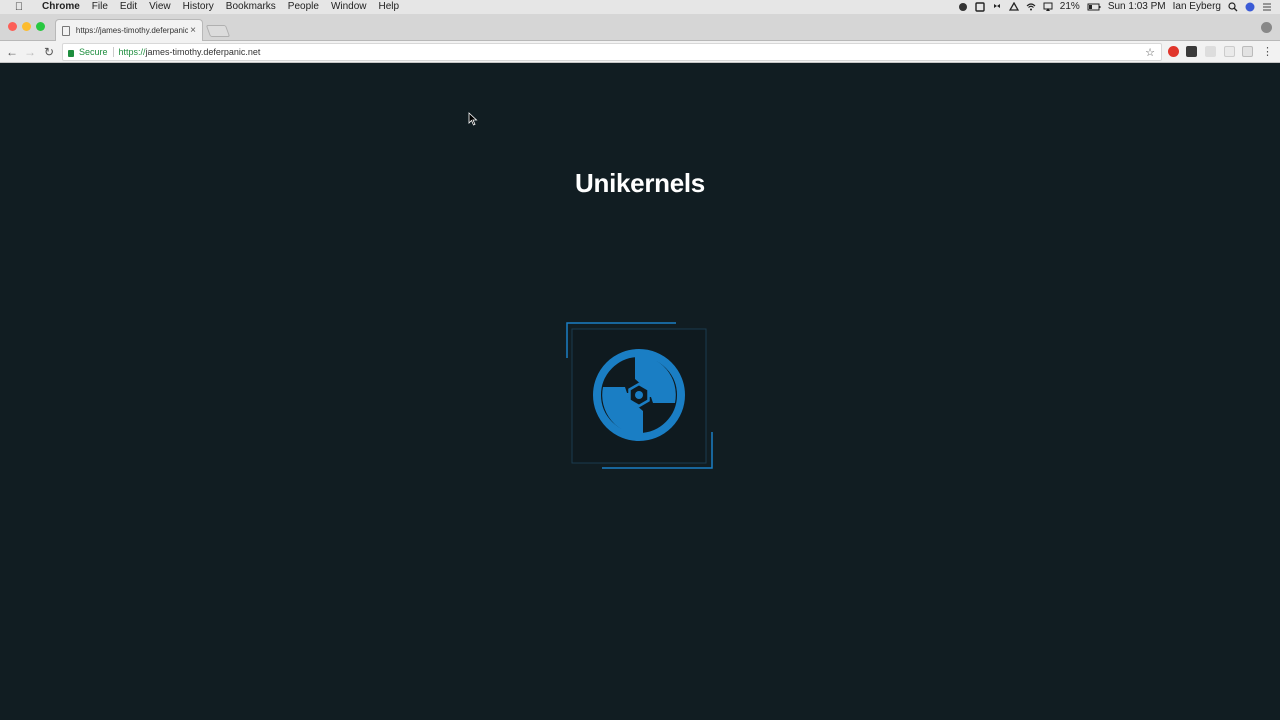 The image size is (1280, 720). I want to click on menu-help: Help, so click(389, 7).